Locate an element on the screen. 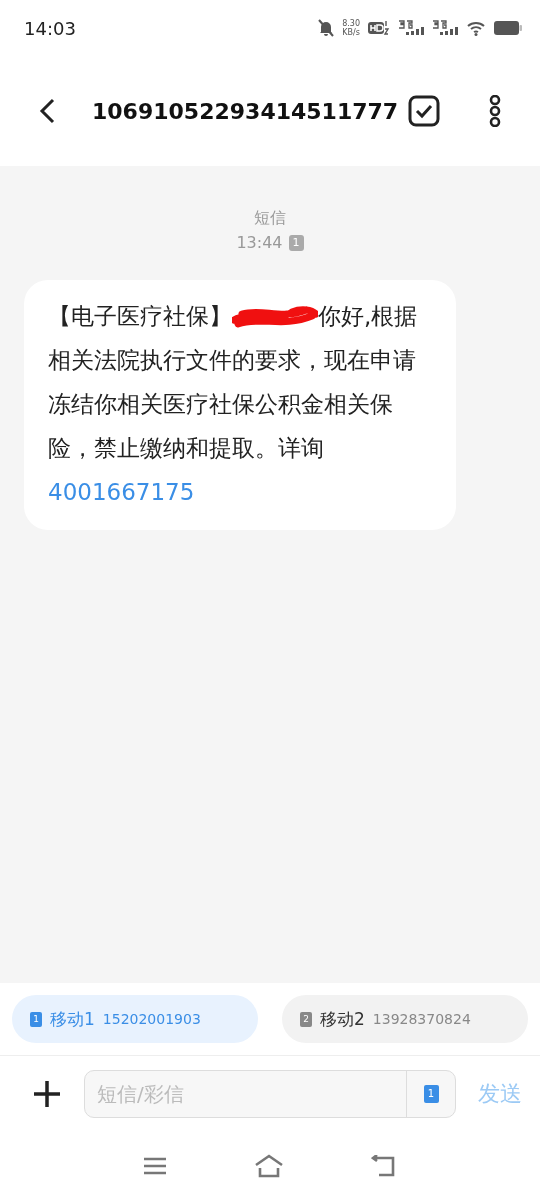  more-icon is located at coordinates (495, 111).